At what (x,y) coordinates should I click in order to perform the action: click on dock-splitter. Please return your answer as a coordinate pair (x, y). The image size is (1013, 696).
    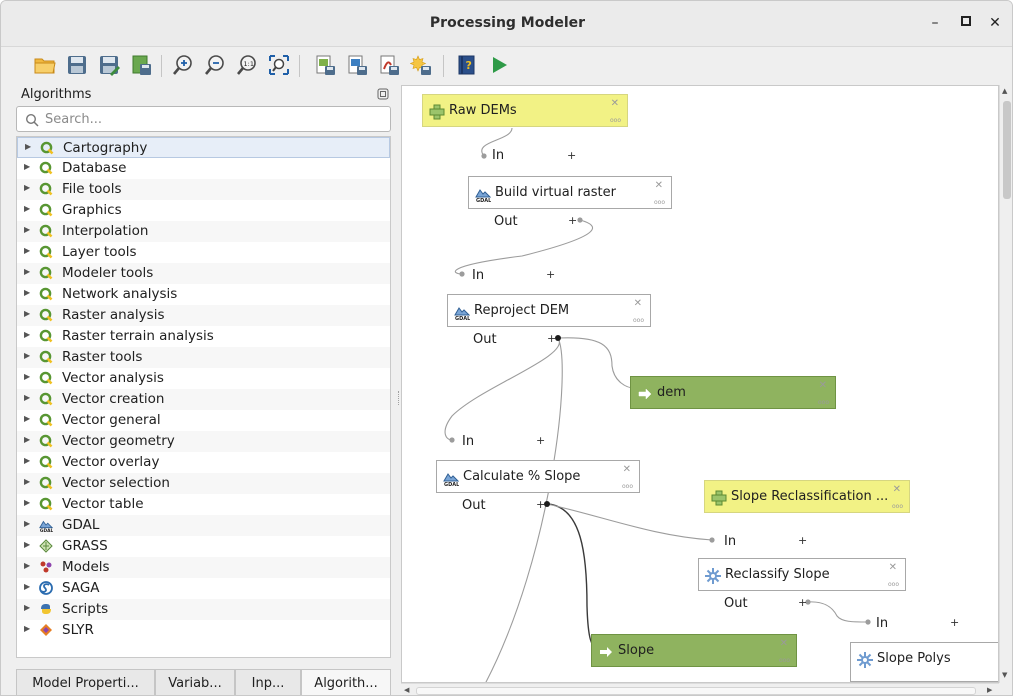
    Looking at the image, I should click on (399, 398).